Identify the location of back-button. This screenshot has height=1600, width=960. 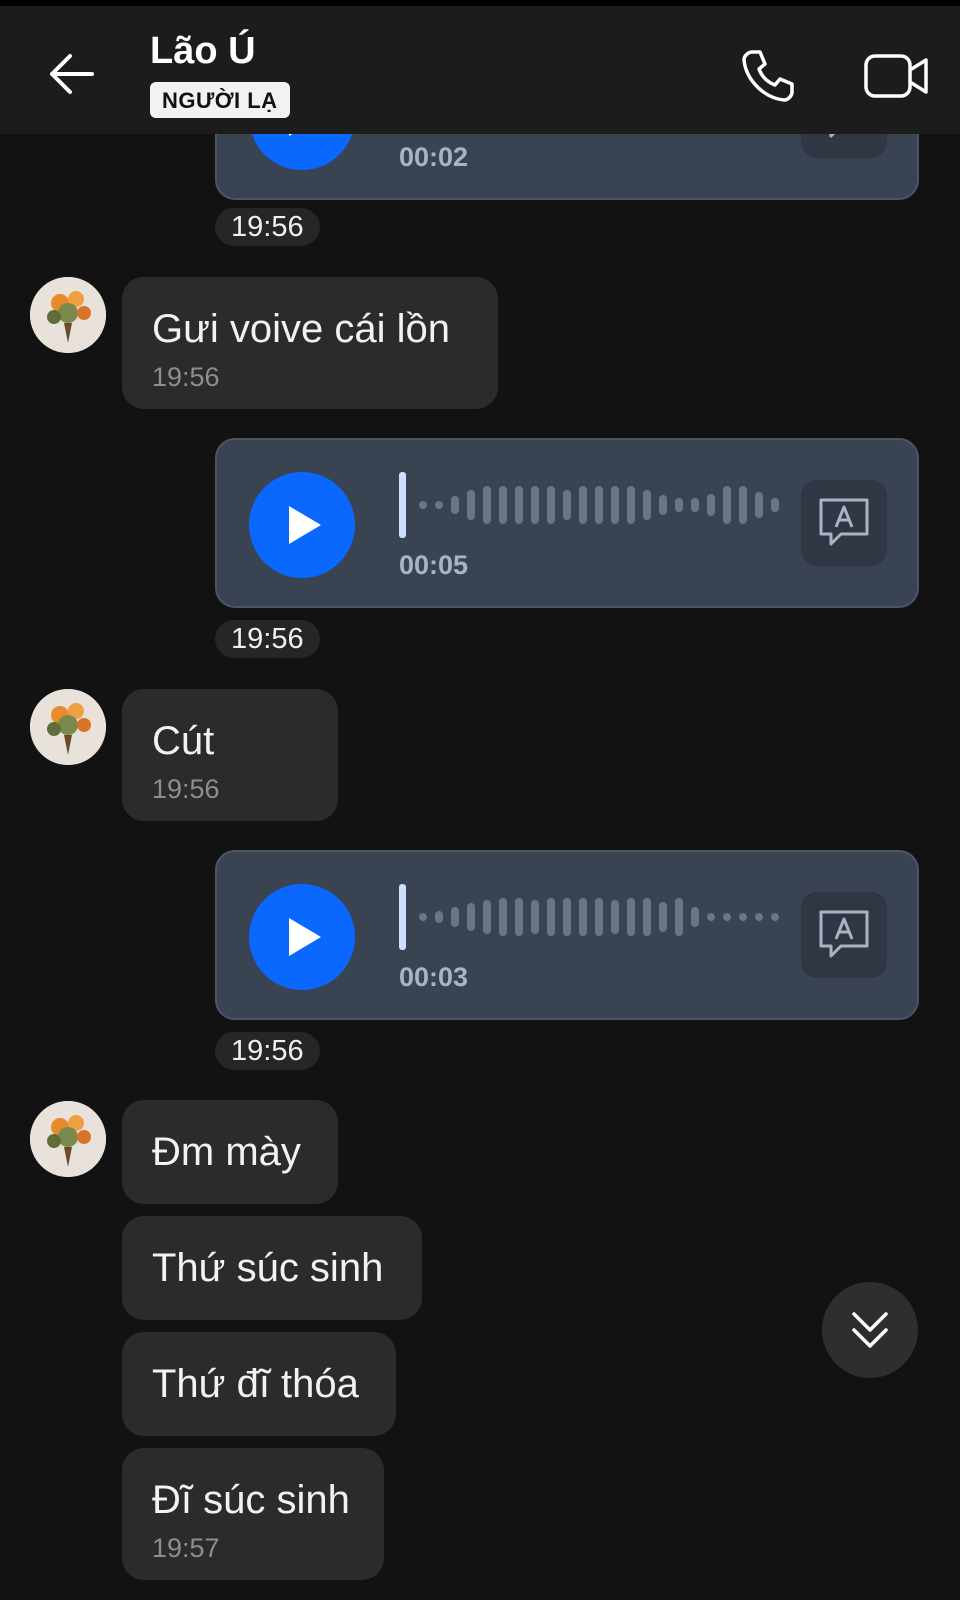
(72, 74).